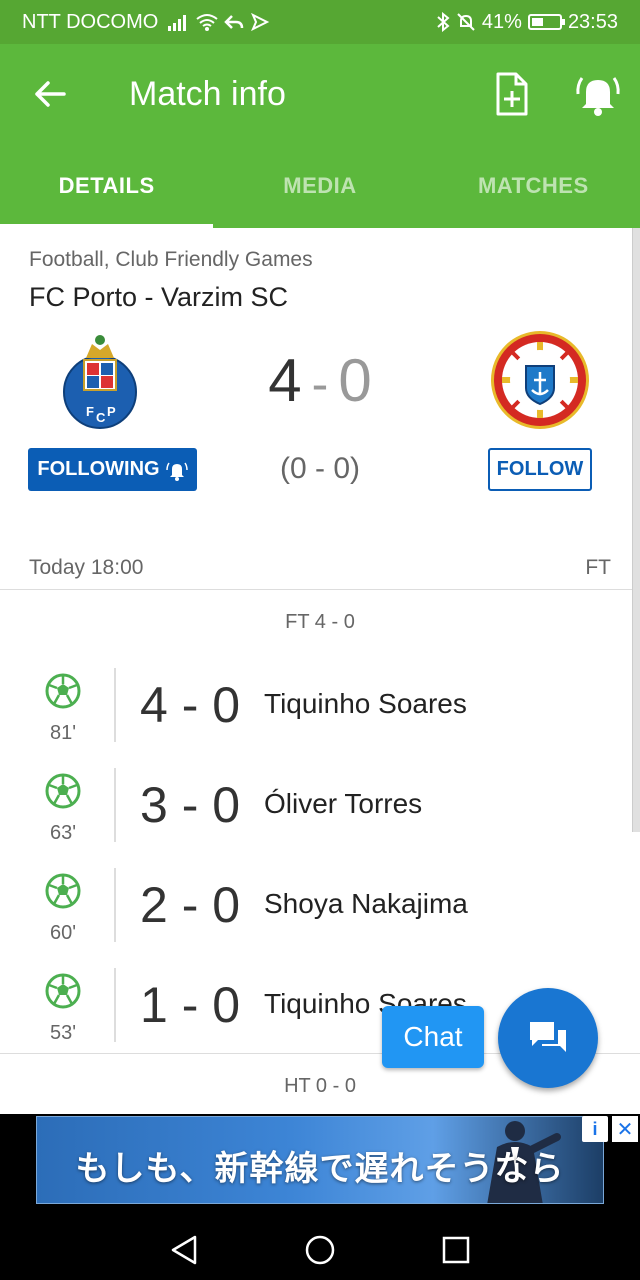 This screenshot has width=640, height=1280. I want to click on ad-text: もしも、新幹線で遅れそうなら, so click(320, 1169).